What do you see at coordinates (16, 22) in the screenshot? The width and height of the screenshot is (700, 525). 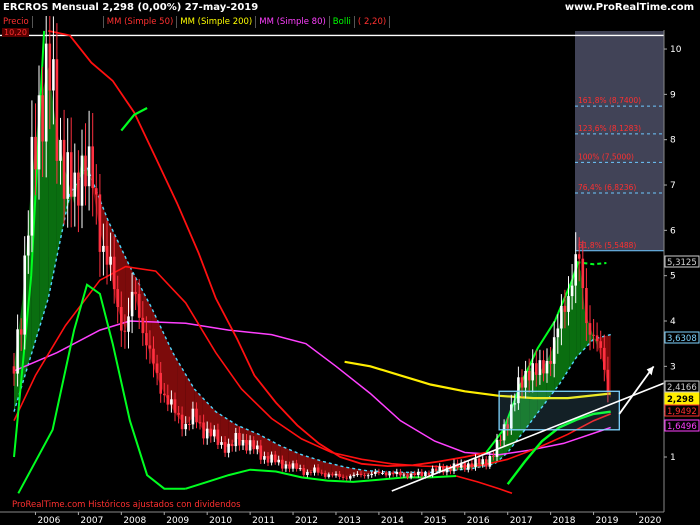 I see `legend-item: Precio` at bounding box center [16, 22].